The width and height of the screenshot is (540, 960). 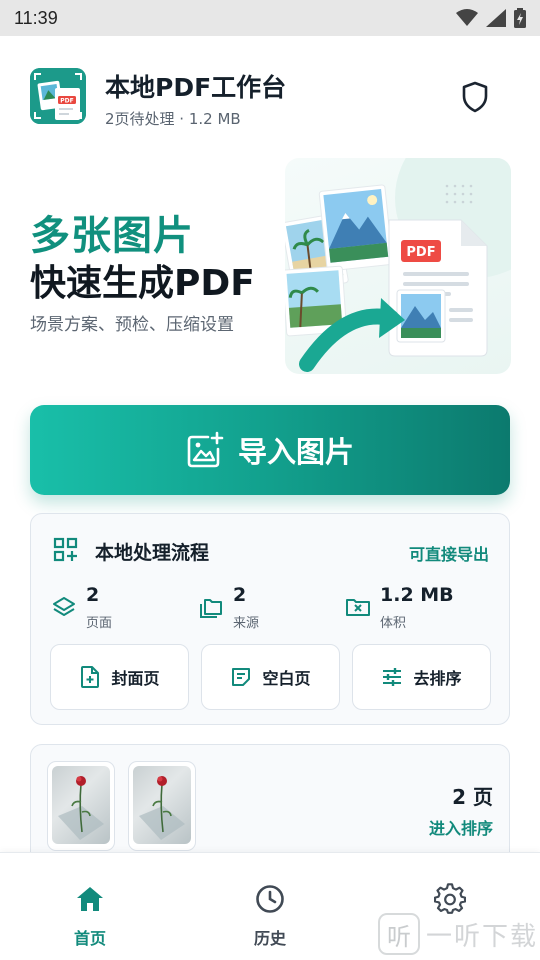 I want to click on app-logo-icon: PDF, so click(x=58, y=96).